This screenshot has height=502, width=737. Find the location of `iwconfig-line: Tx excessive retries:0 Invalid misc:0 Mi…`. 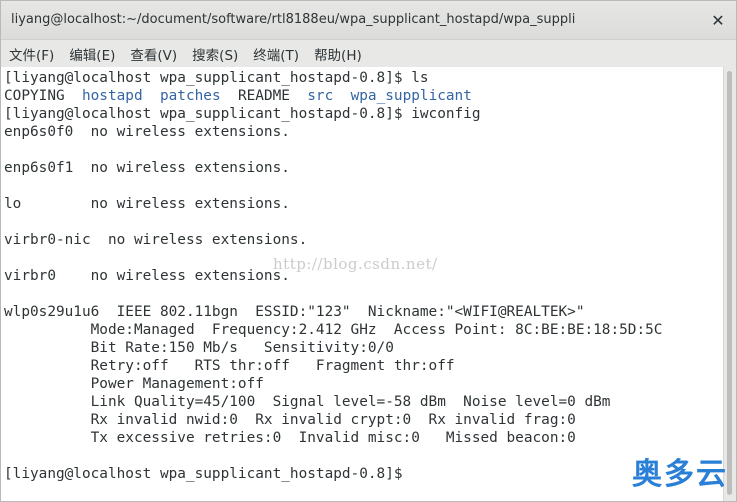

iwconfig-line: Tx excessive retries:0 Invalid misc:0 Mi… is located at coordinates (290, 438).